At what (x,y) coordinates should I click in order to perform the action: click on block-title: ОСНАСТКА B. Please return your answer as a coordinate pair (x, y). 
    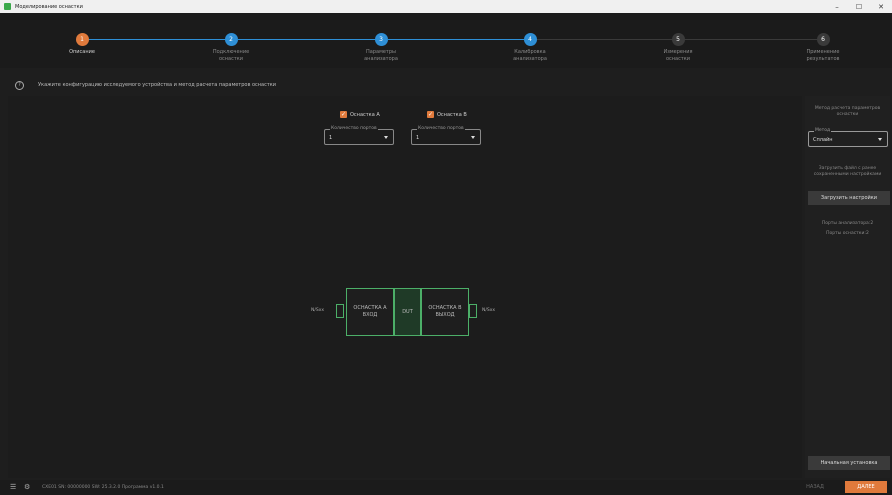
    Looking at the image, I should click on (445, 308).